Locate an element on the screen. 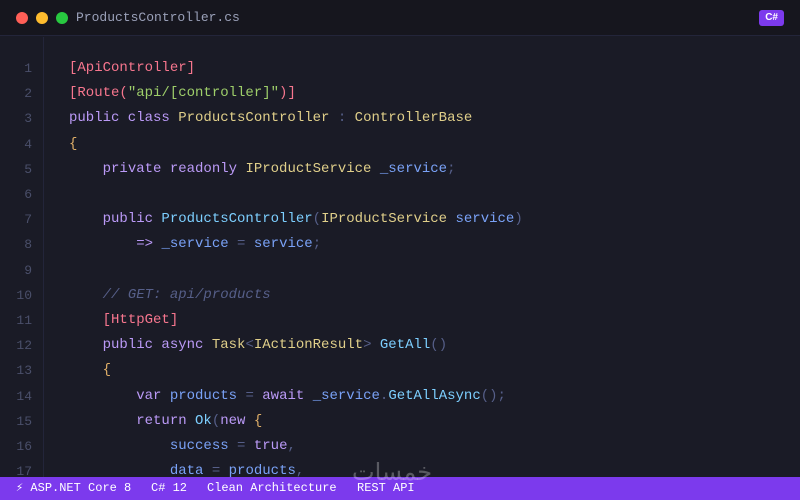  code-text: [HttpGet] is located at coordinates (124, 320).